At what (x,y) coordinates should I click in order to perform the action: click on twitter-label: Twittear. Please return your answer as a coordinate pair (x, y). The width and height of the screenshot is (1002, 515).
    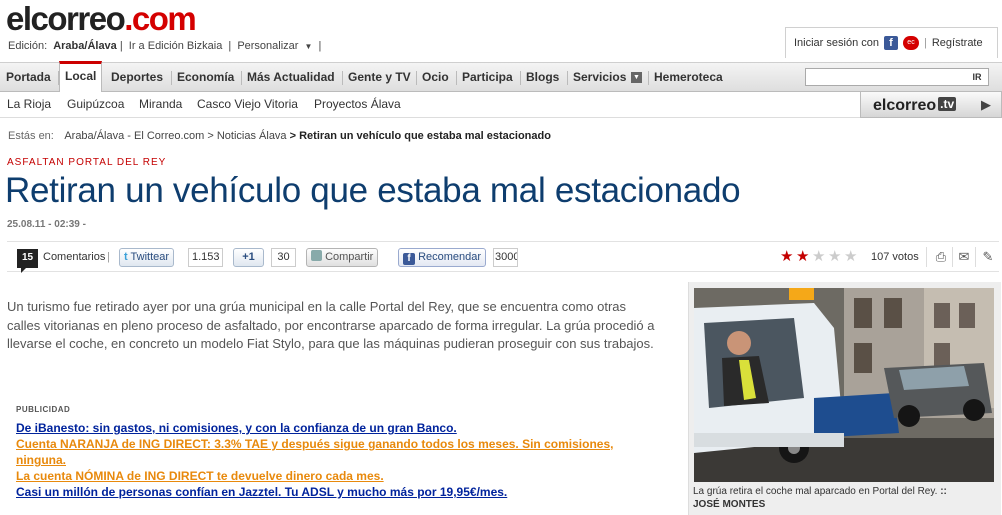
    Looking at the image, I should click on (150, 257).